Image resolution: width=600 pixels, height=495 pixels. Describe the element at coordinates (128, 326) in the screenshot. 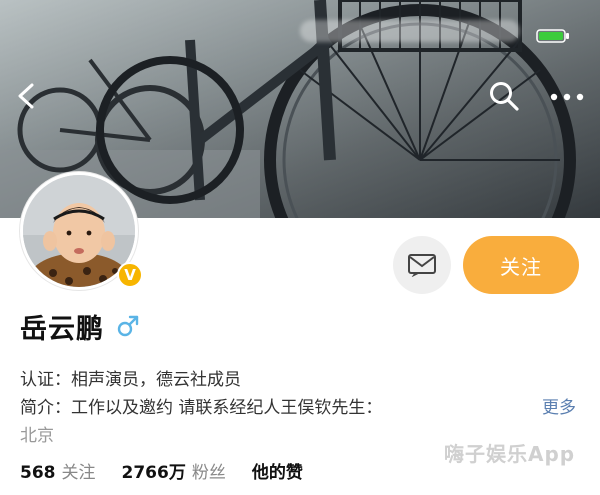

I see `male-gender-icon` at that location.